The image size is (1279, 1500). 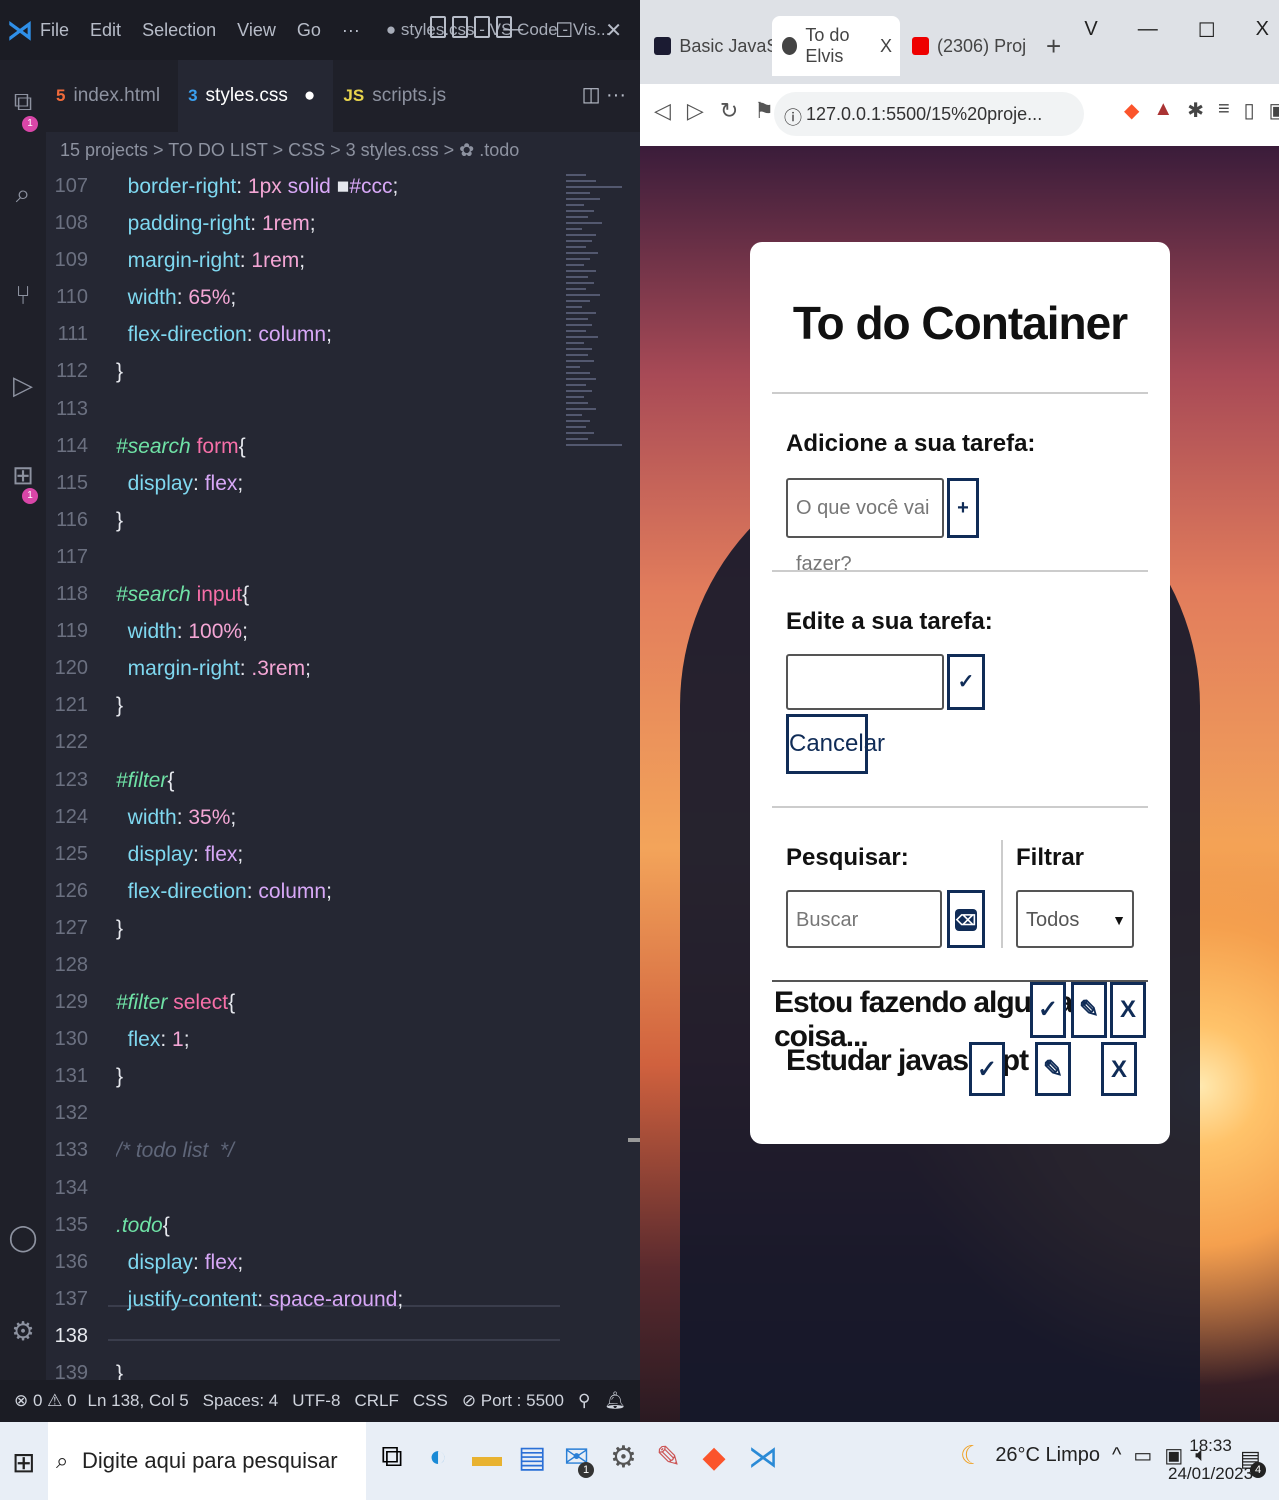 What do you see at coordinates (714, 111) in the screenshot?
I see `nav-buttons: ◁ ▷ ↻ ⚑` at bounding box center [714, 111].